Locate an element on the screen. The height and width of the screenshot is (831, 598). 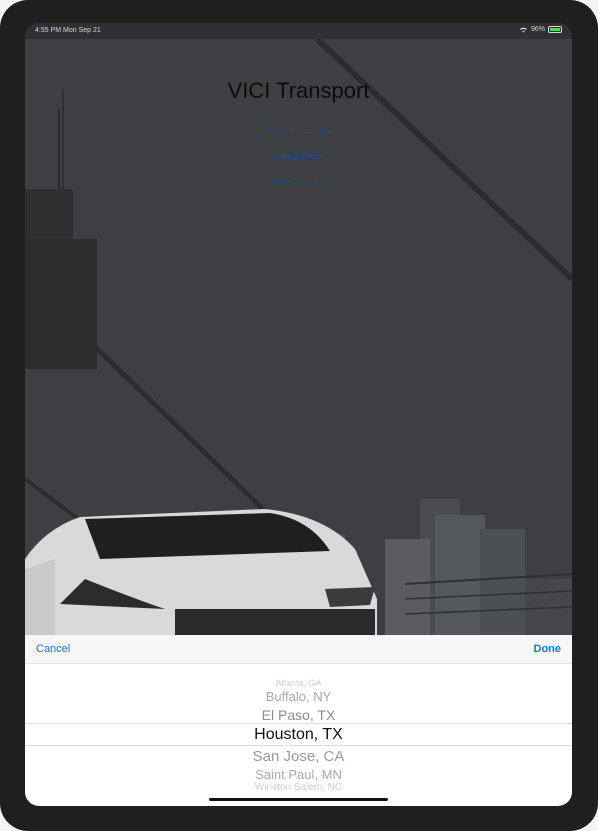
home-indicator is located at coordinates (298, 799).